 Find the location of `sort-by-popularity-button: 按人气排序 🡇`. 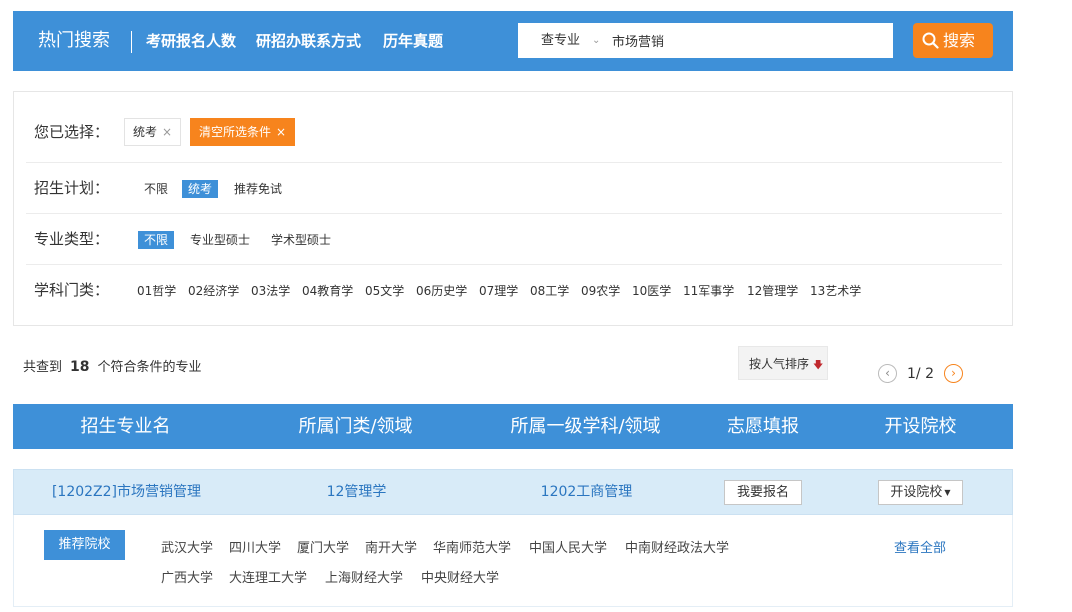

sort-by-popularity-button: 按人气排序 🡇 is located at coordinates (783, 363).